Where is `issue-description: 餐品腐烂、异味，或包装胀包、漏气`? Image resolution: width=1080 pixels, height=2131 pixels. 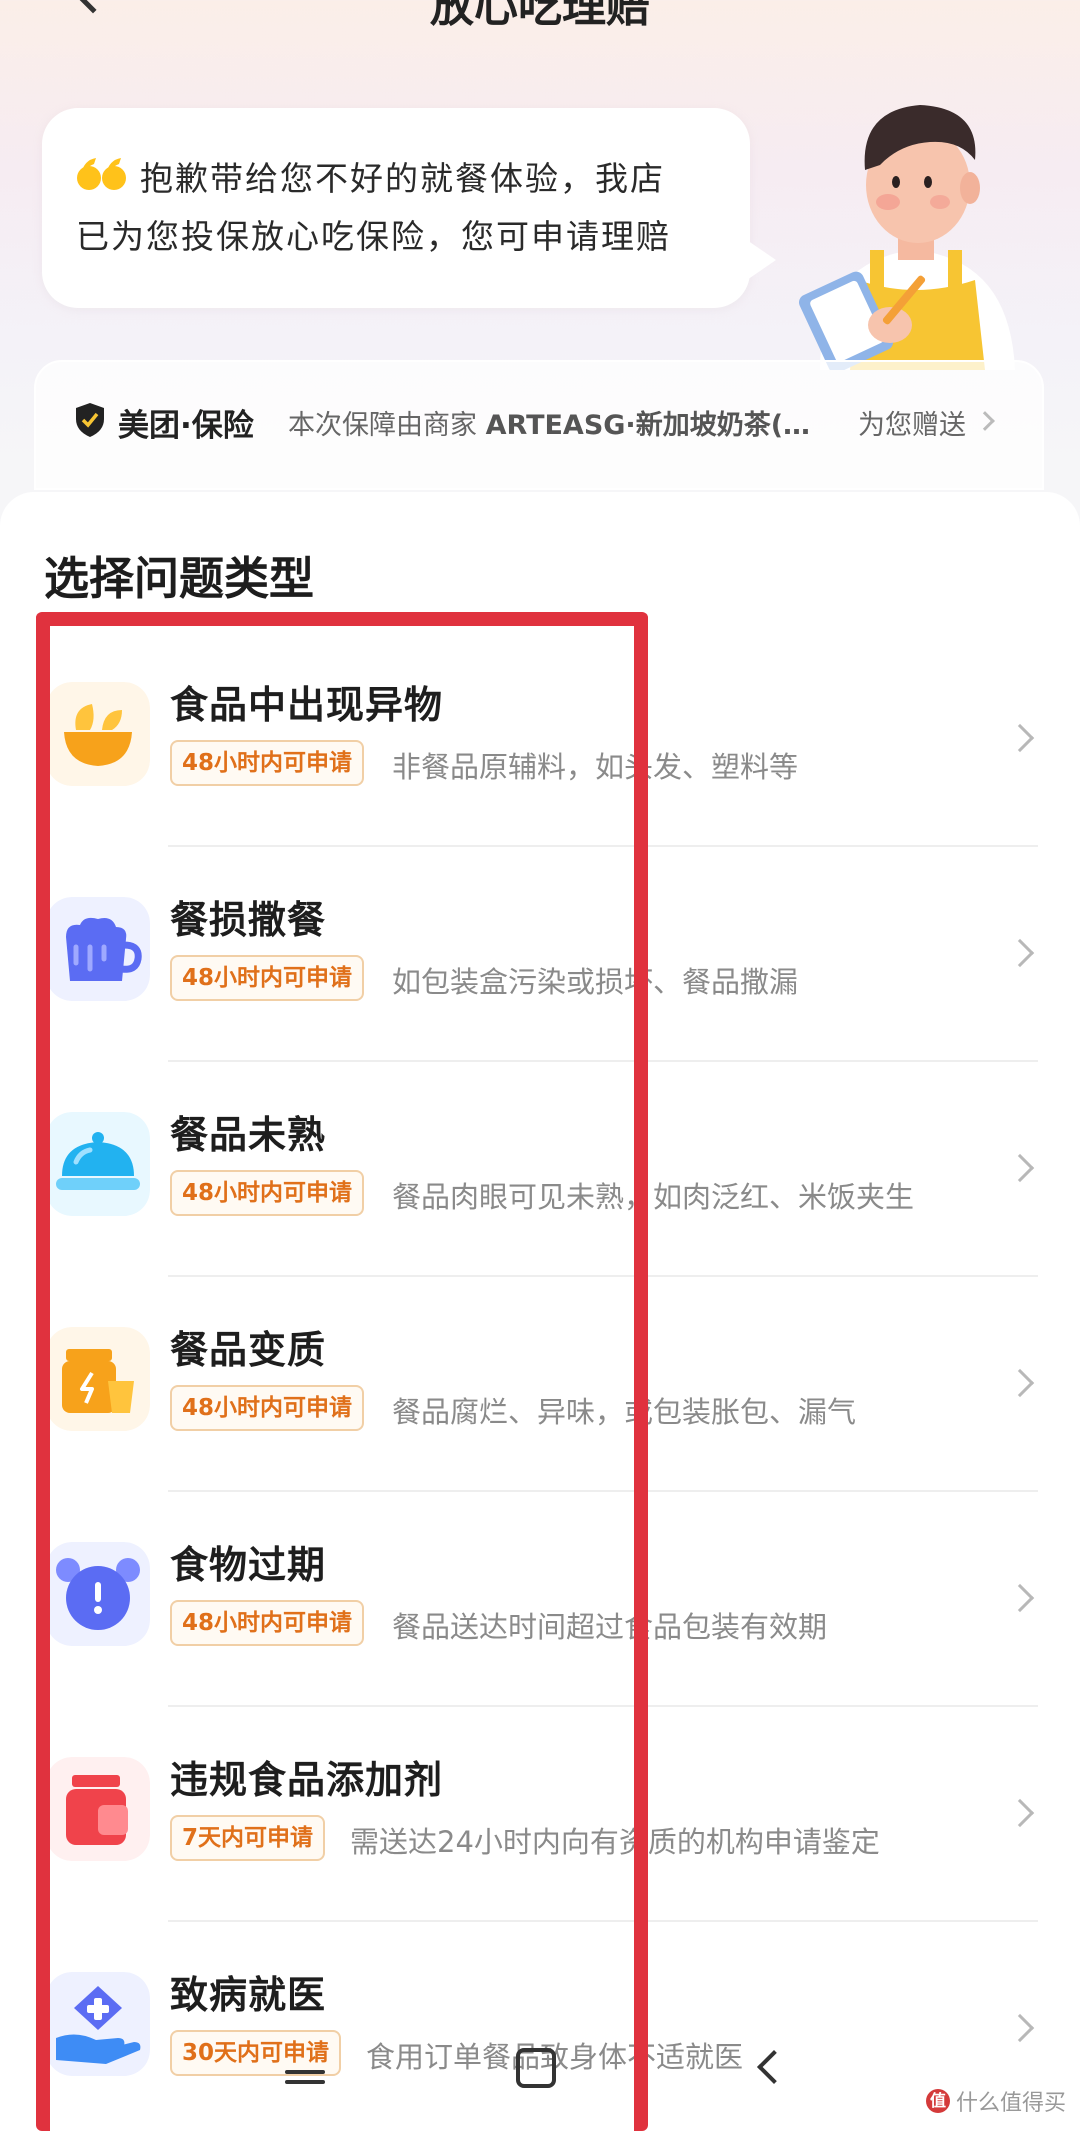
issue-description: 餐品腐烂、异味，或包装胀包、漏气 is located at coordinates (624, 1412).